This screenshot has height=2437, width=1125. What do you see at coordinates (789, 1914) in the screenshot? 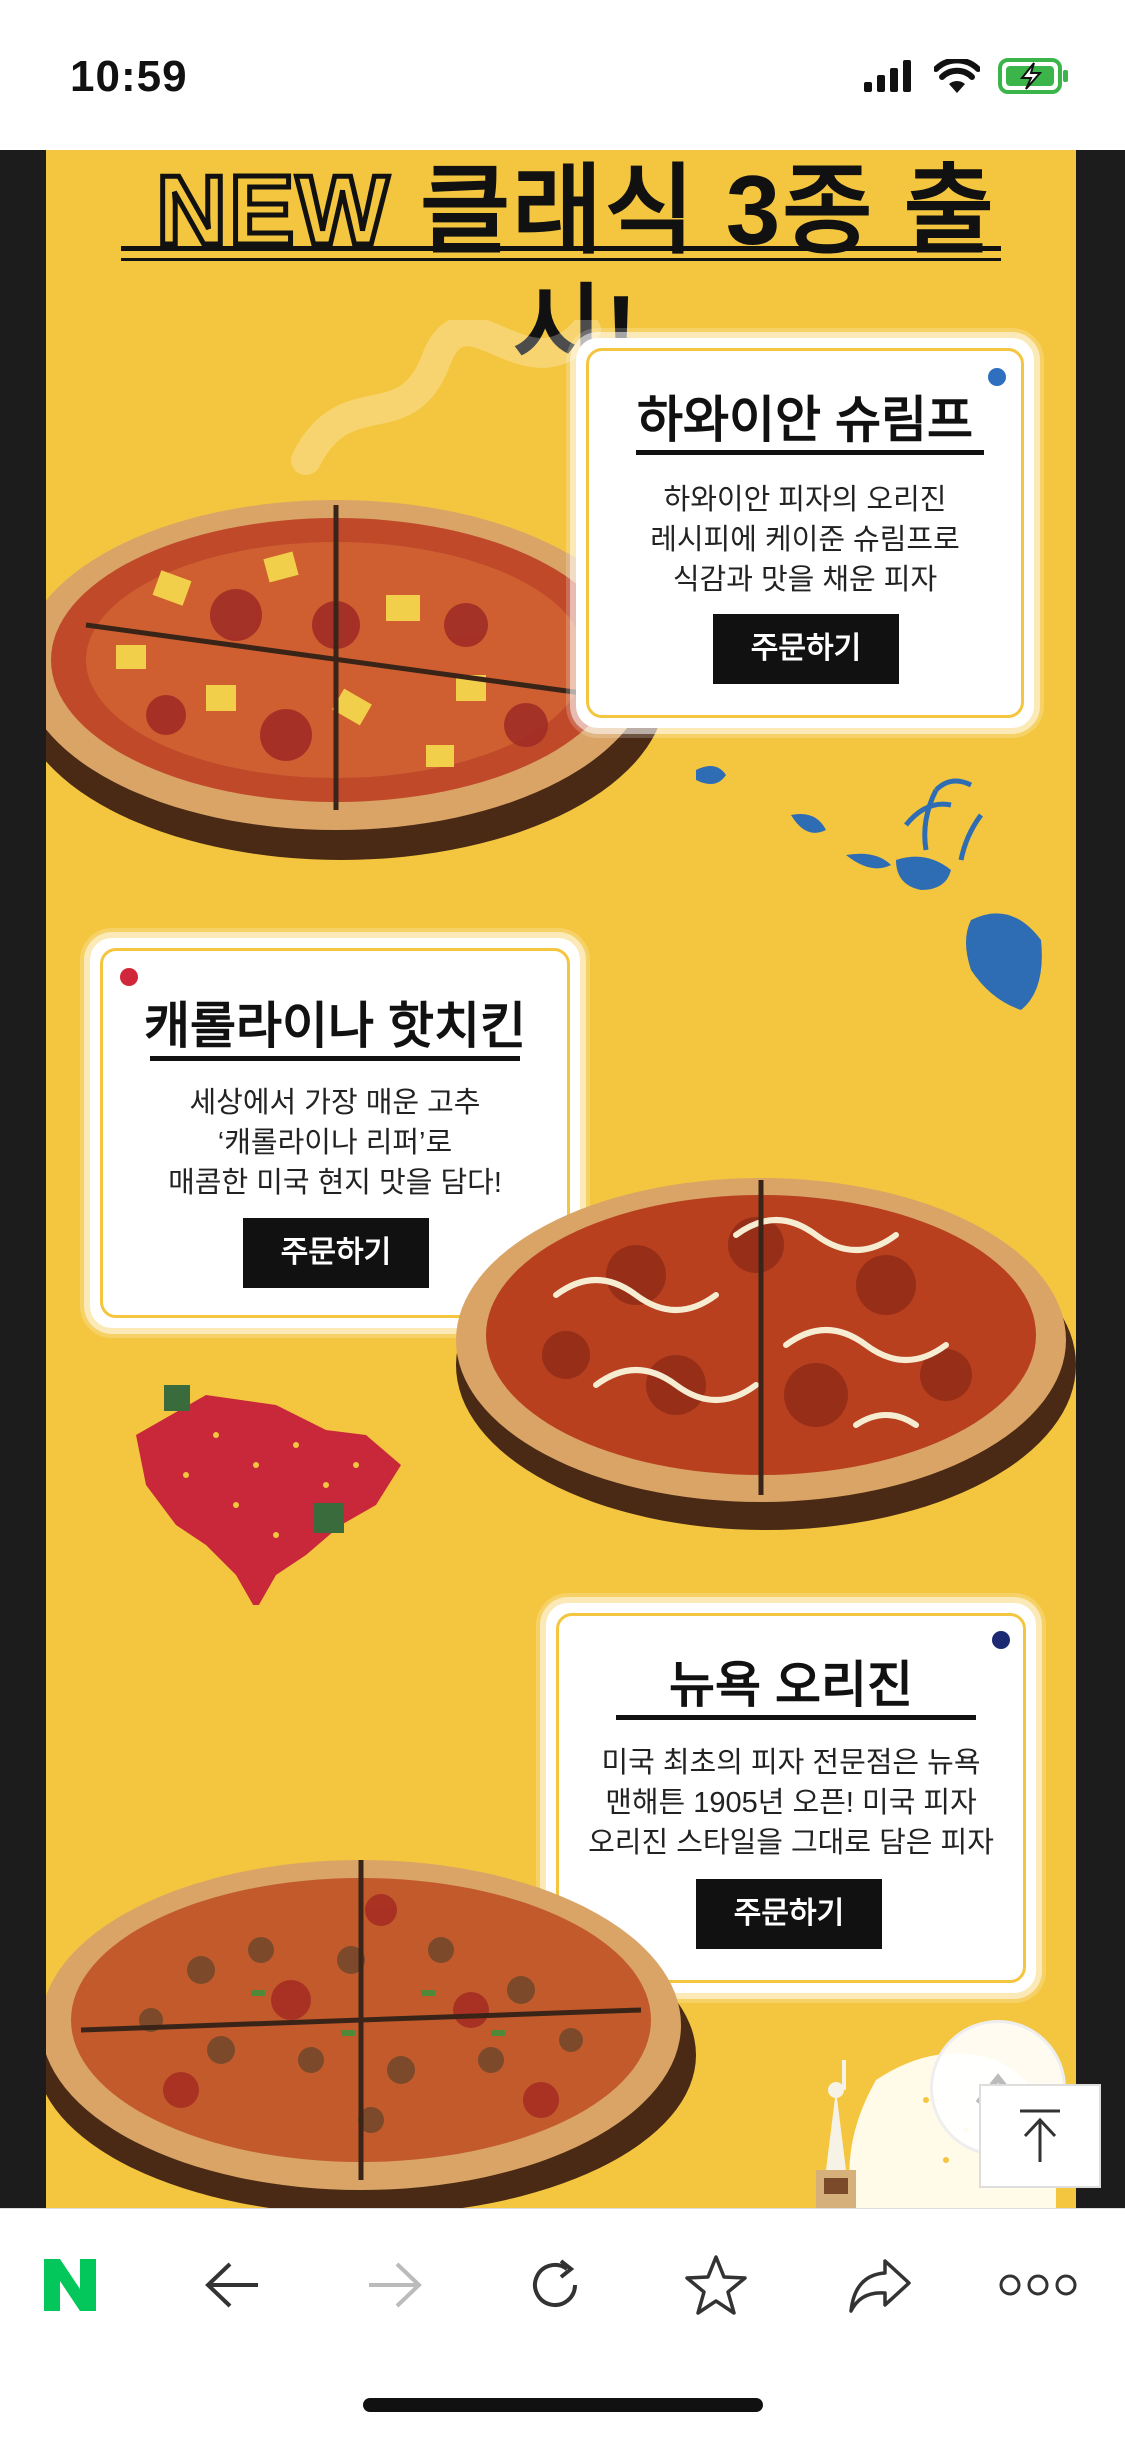
I see `order-button-newyork-origin: 주문하기` at bounding box center [789, 1914].